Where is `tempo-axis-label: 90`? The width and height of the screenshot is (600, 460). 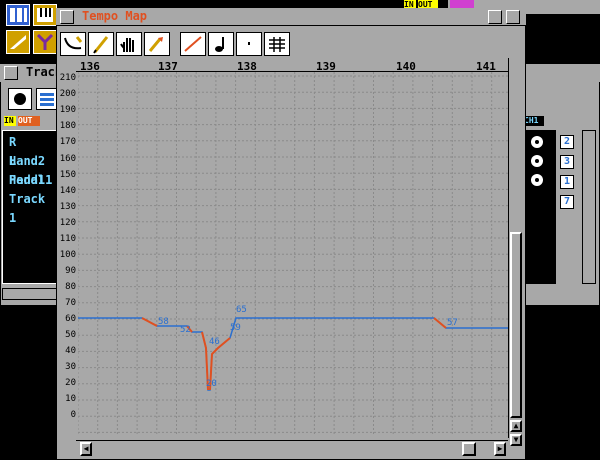
tempo-axis-label: 90 is located at coordinates (70, 271).